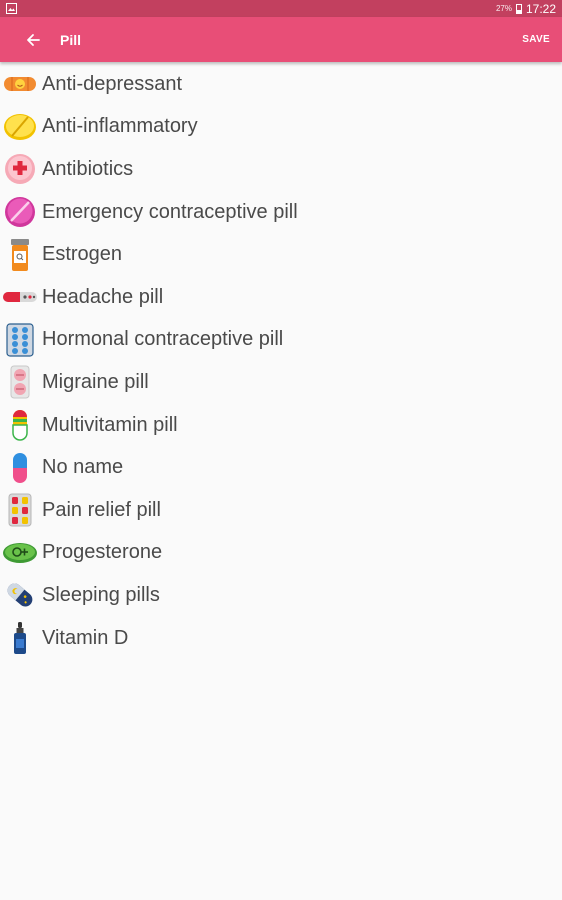 The height and width of the screenshot is (900, 562). Describe the element at coordinates (103, 296) in the screenshot. I see `pill-label: Headache pill` at that location.